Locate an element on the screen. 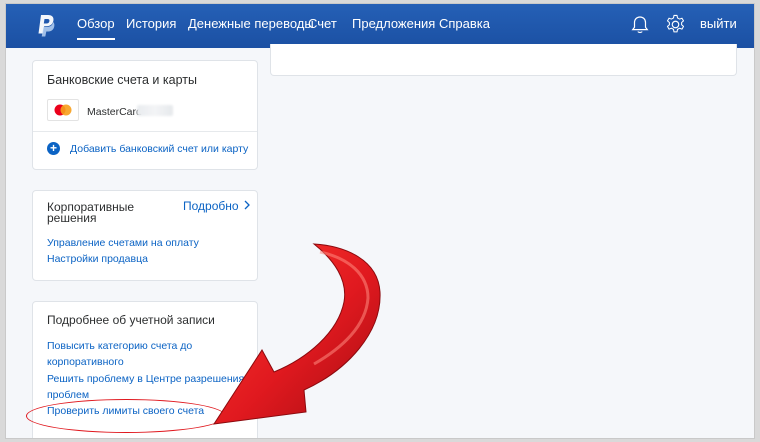  card-title-line2: решения is located at coordinates (72, 218).